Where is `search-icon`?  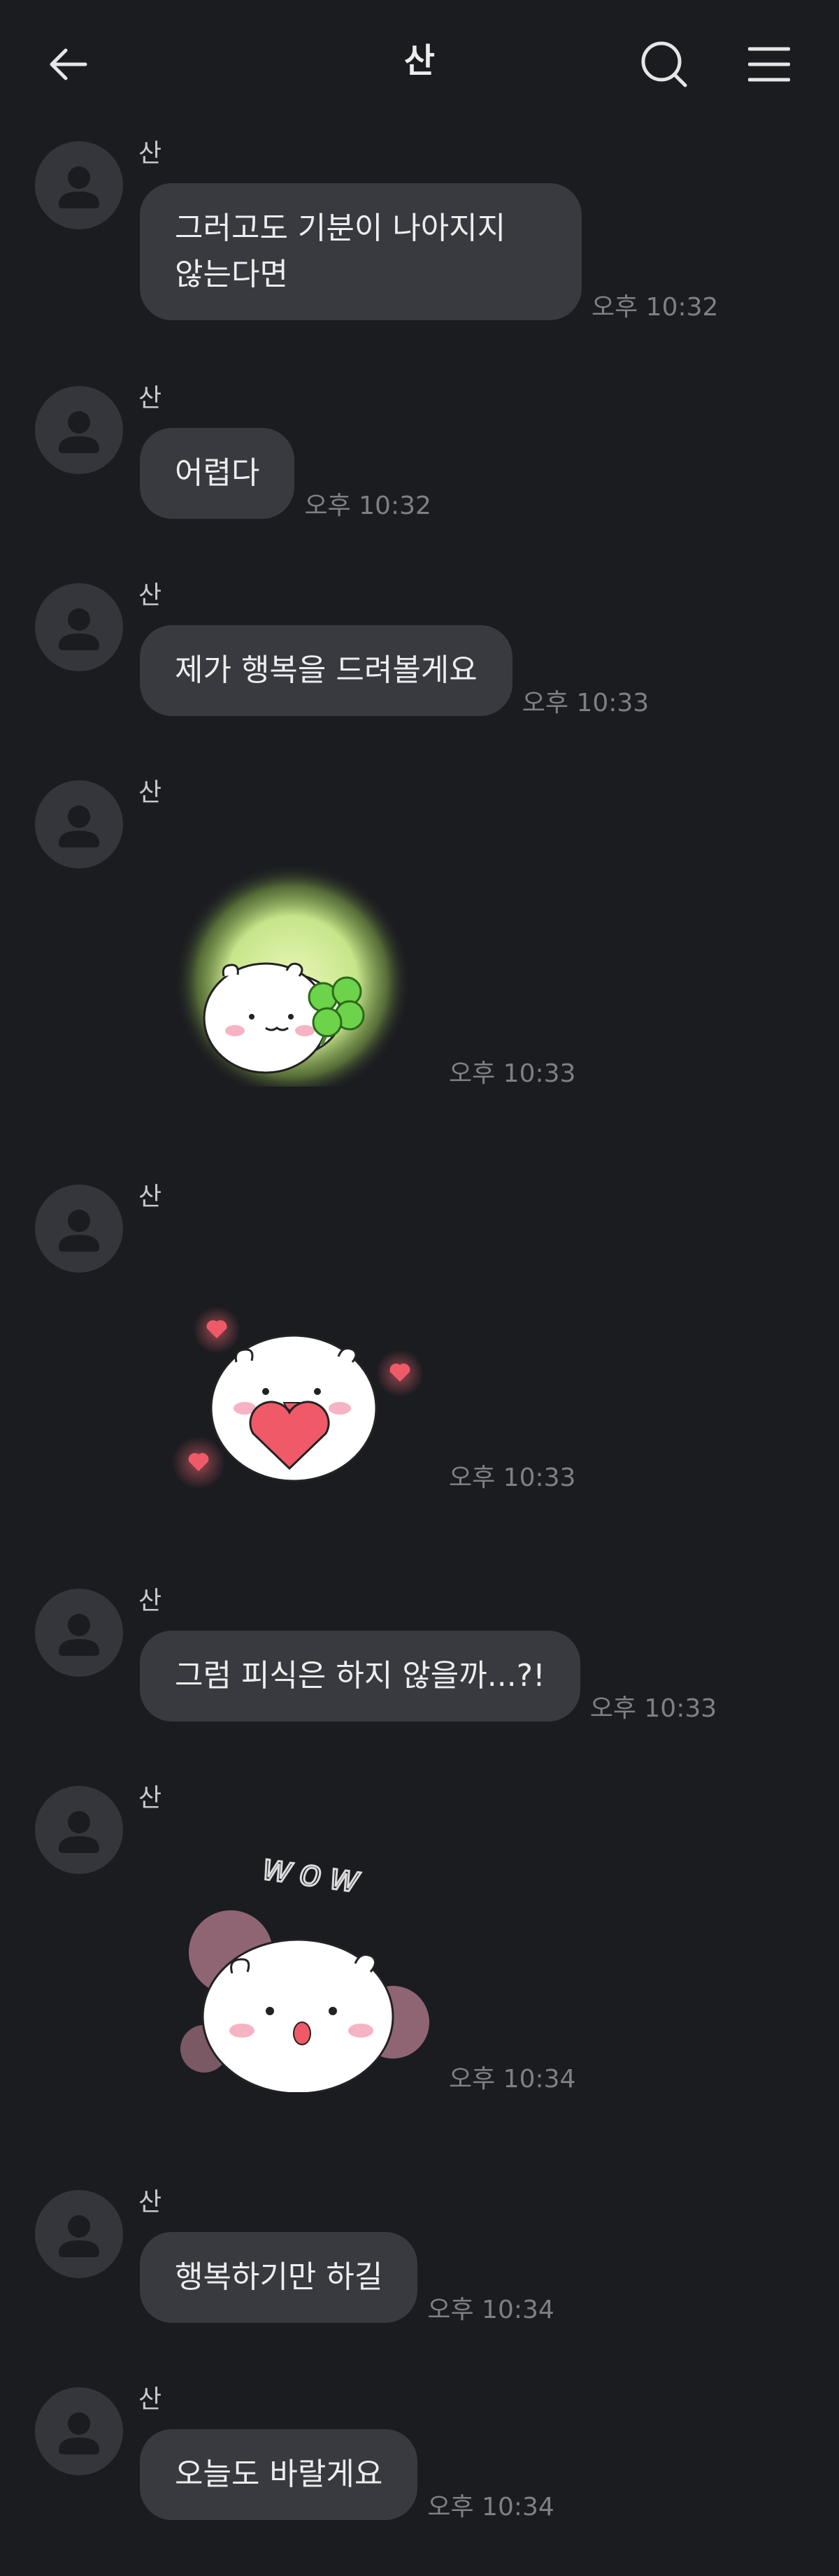
search-icon is located at coordinates (664, 64).